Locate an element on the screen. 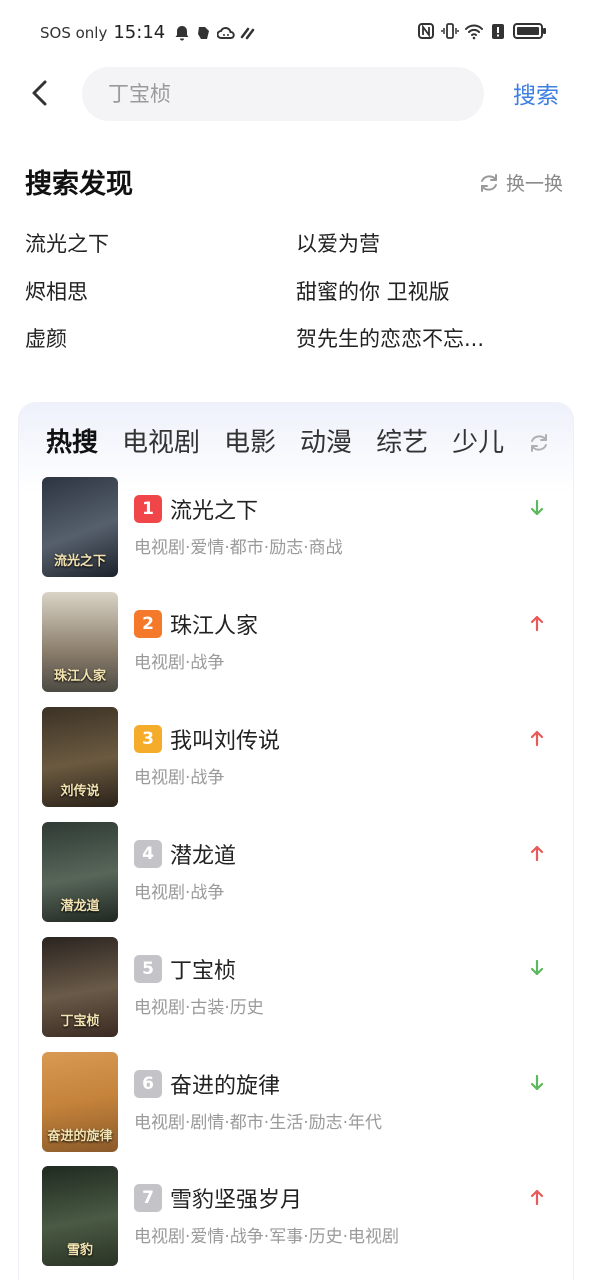 Image resolution: width=591 pixels, height=1280 pixels. poster-title: 刘传说 is located at coordinates (80, 791).